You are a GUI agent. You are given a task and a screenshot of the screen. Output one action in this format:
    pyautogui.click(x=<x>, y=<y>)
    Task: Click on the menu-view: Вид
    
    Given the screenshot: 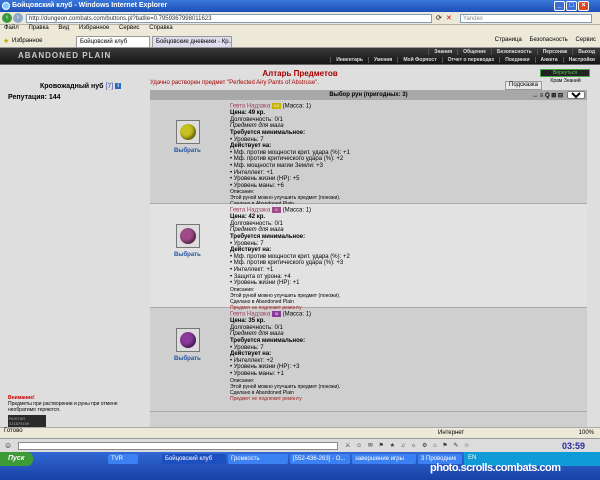 What is the action you would take?
    pyautogui.click(x=63, y=28)
    